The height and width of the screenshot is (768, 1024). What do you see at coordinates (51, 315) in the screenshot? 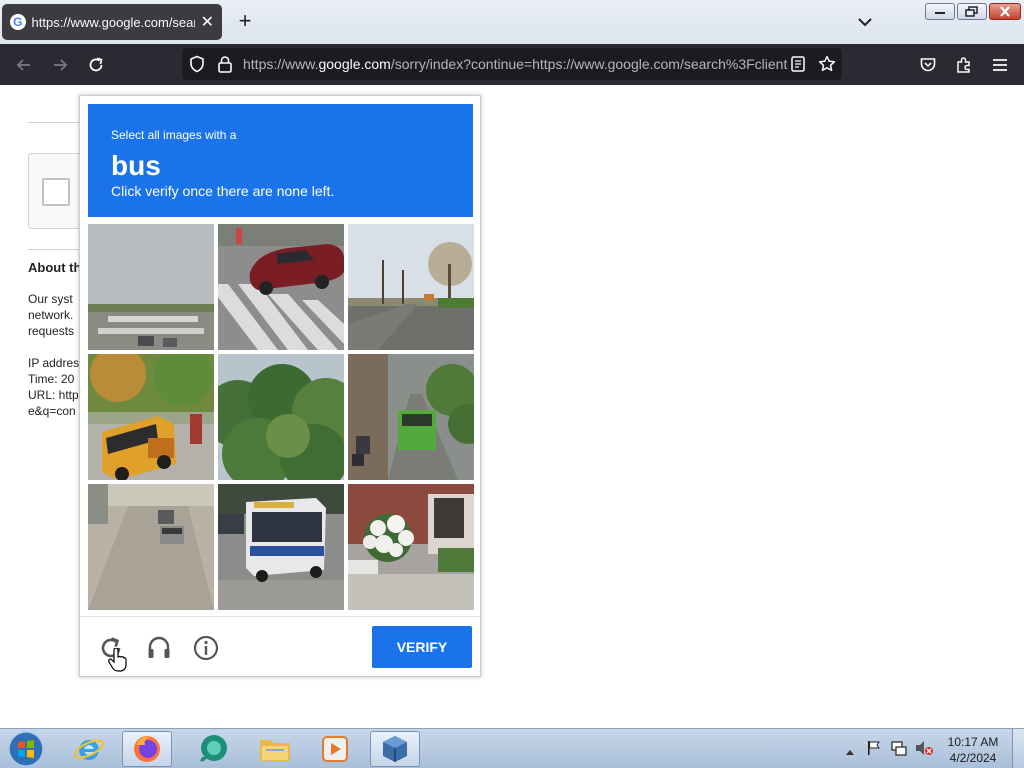
I see `body-line: network.` at bounding box center [51, 315].